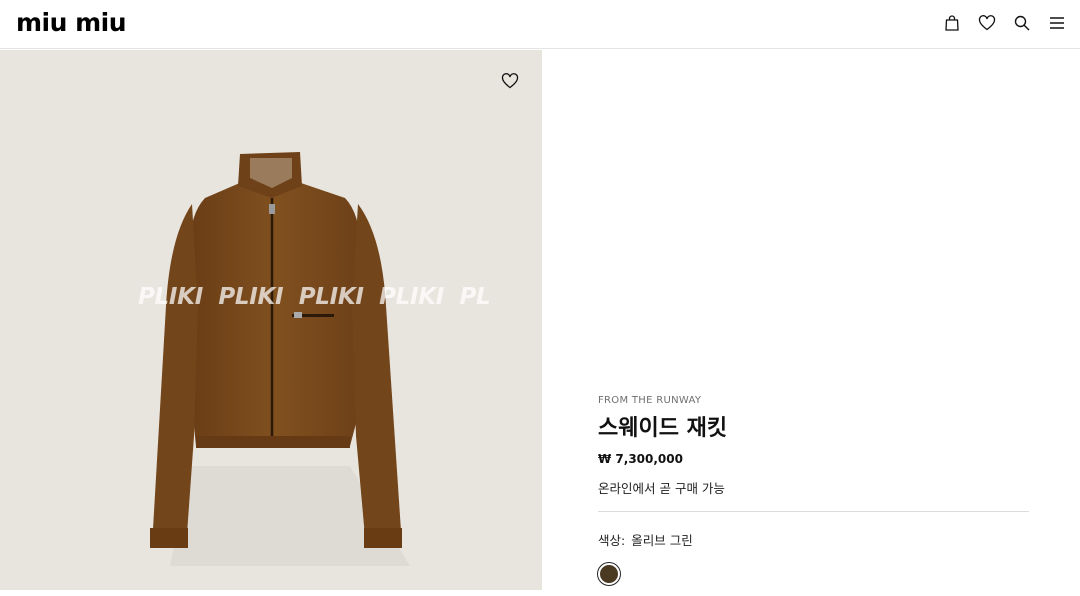 The image size is (1080, 596). I want to click on heart-icon, so click(987, 23).